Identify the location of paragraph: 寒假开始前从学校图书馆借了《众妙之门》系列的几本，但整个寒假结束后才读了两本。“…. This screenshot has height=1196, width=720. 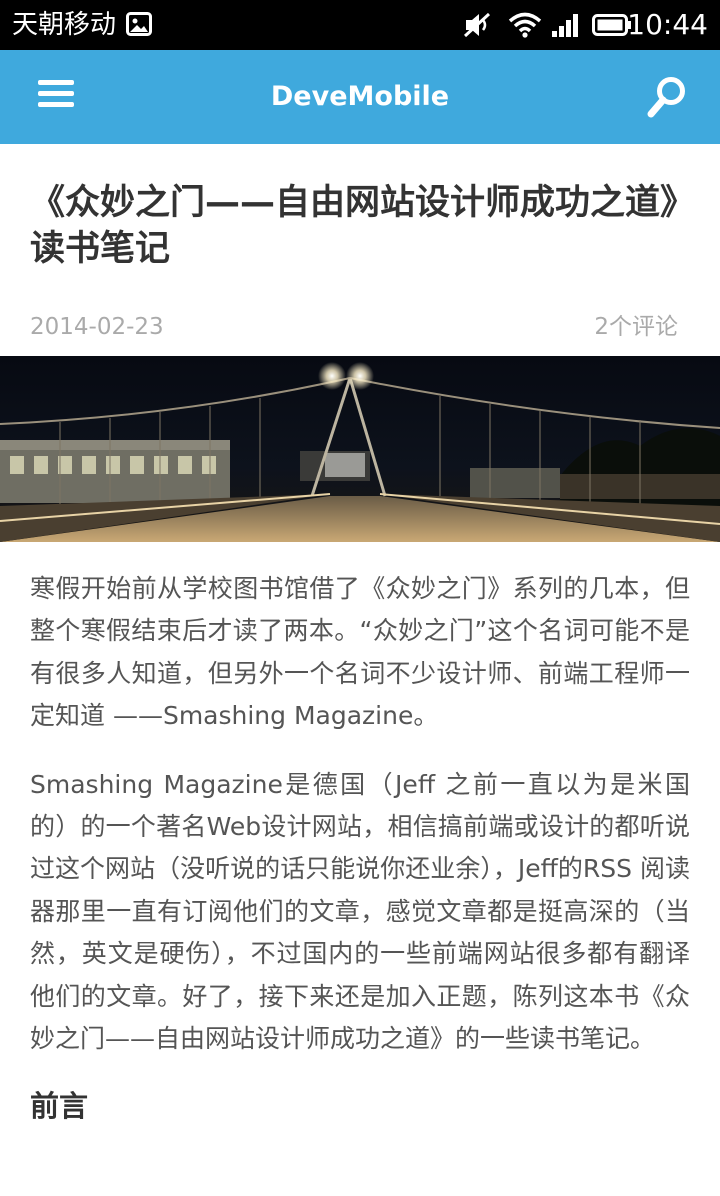
(360, 652).